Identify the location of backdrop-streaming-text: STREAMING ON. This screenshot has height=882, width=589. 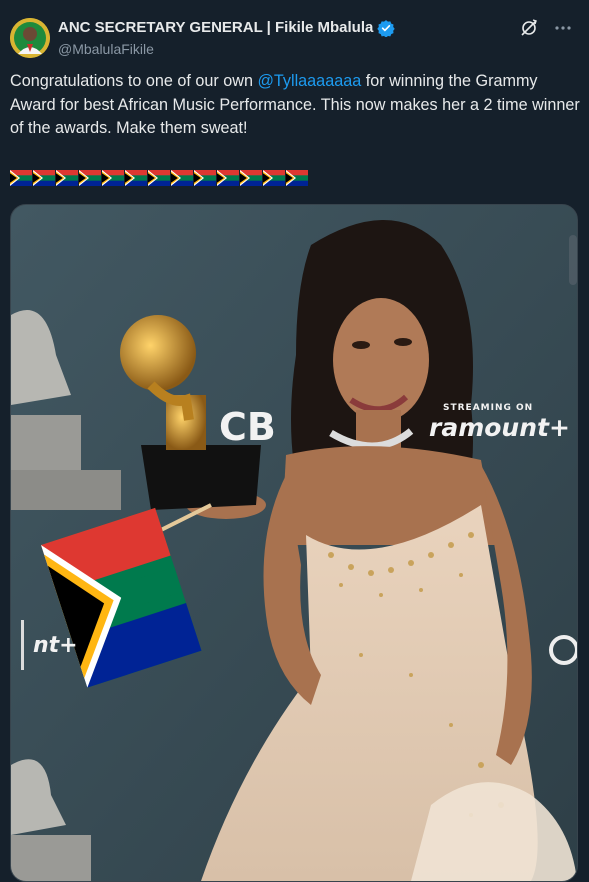
(488, 408).